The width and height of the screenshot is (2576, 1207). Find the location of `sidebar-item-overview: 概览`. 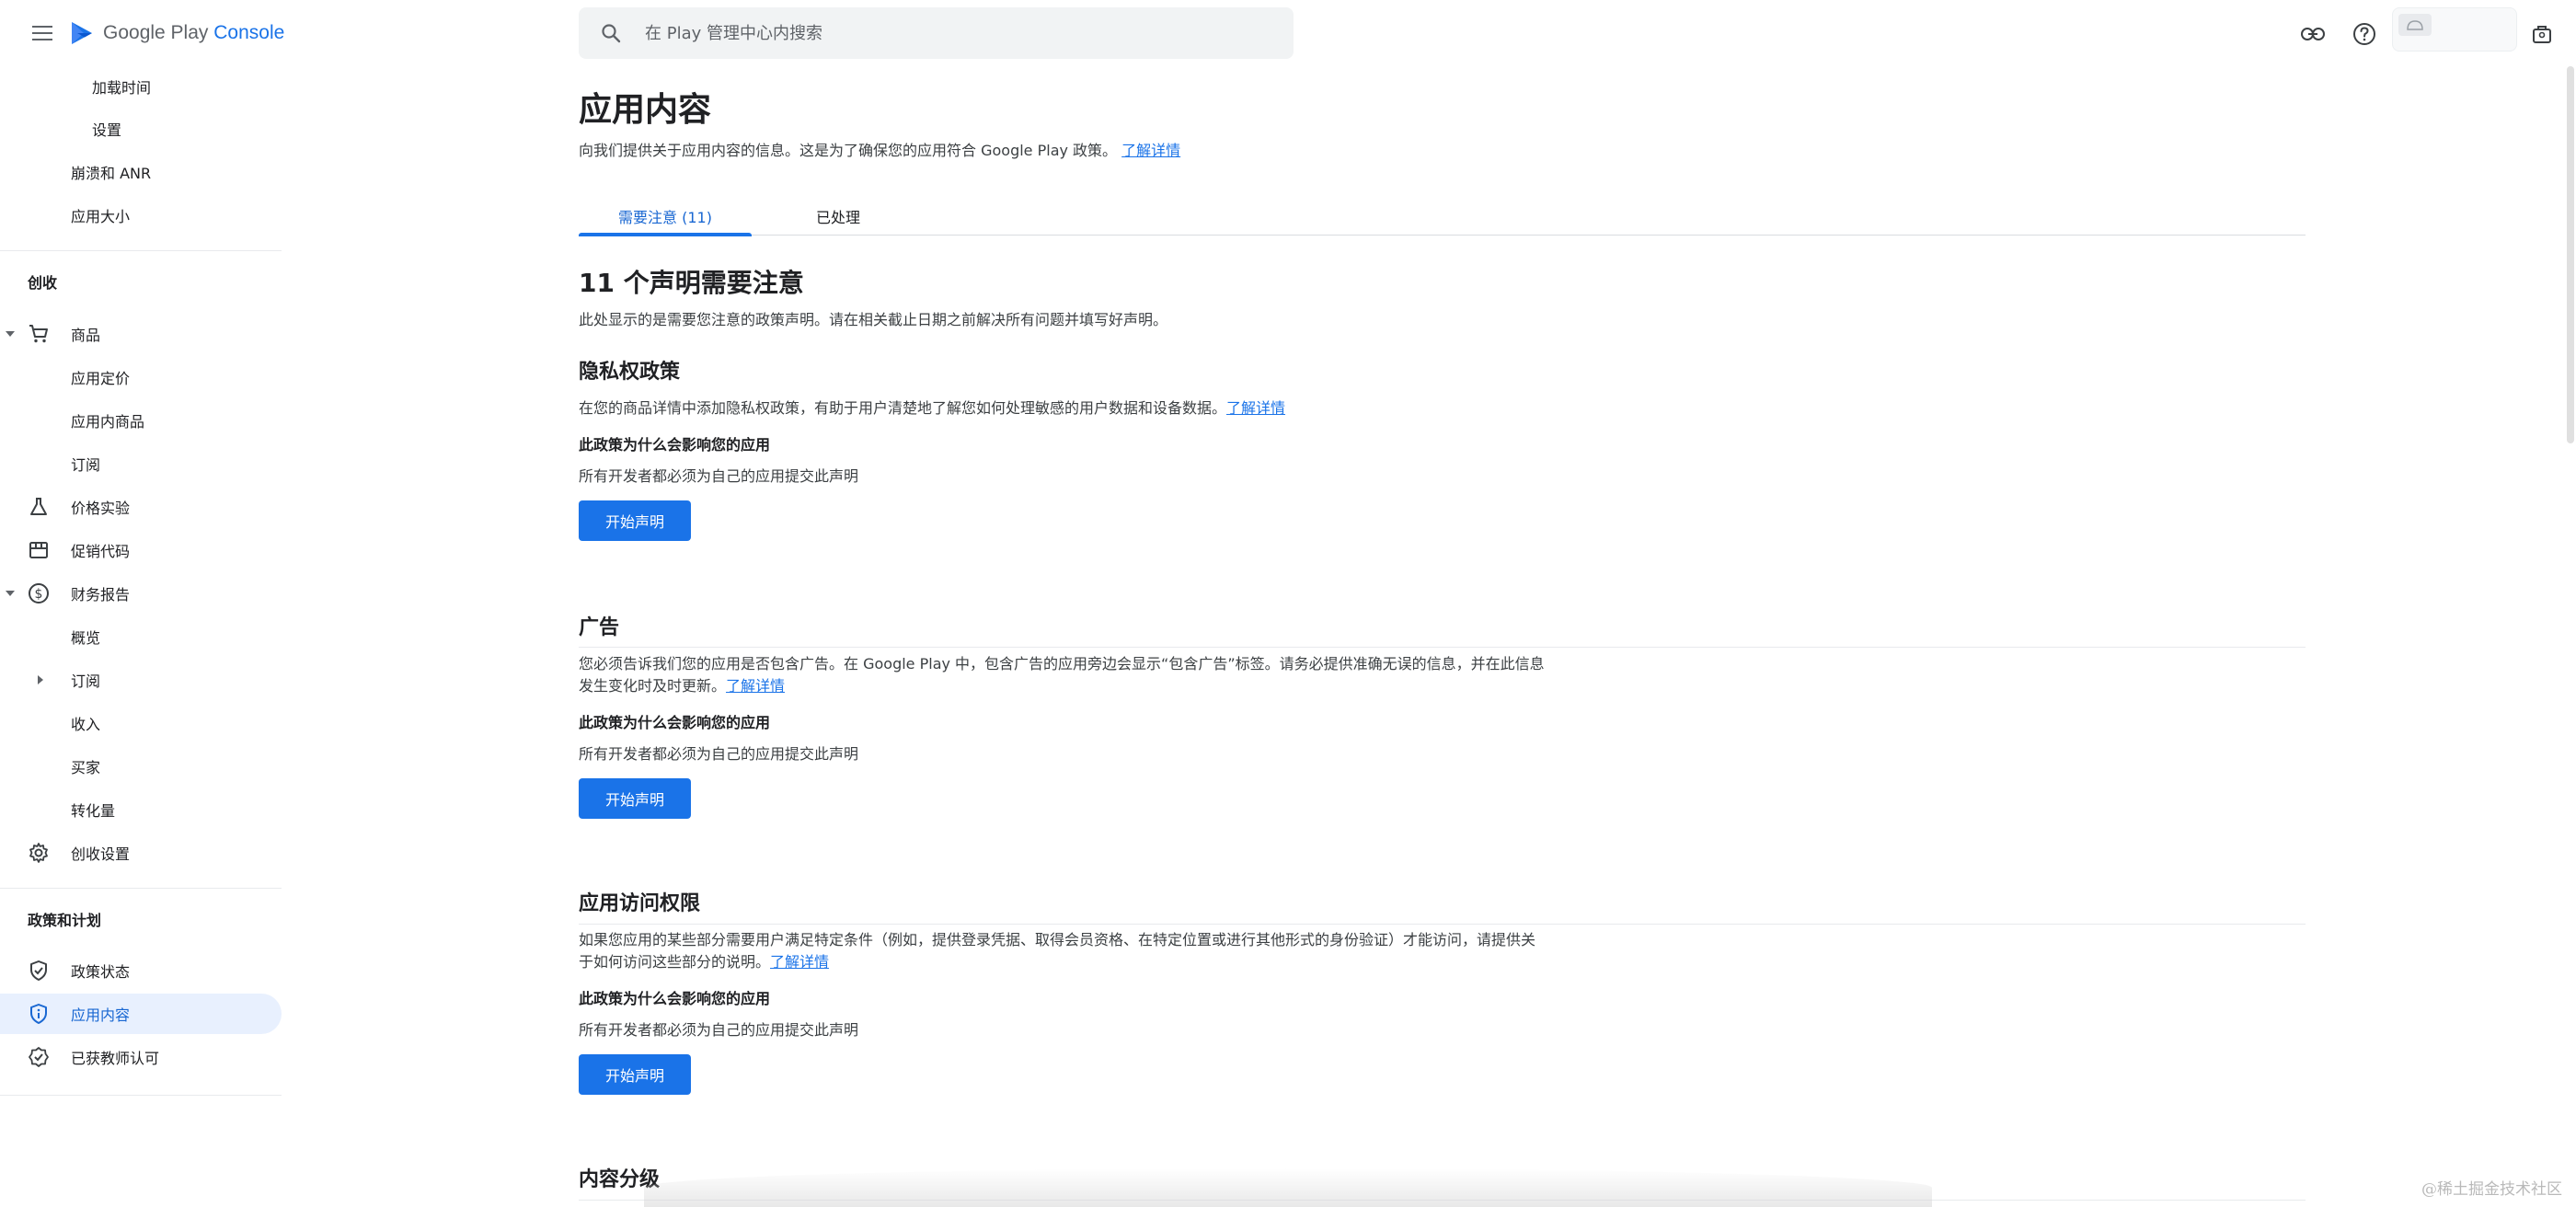

sidebar-item-overview: 概览 is located at coordinates (141, 636).